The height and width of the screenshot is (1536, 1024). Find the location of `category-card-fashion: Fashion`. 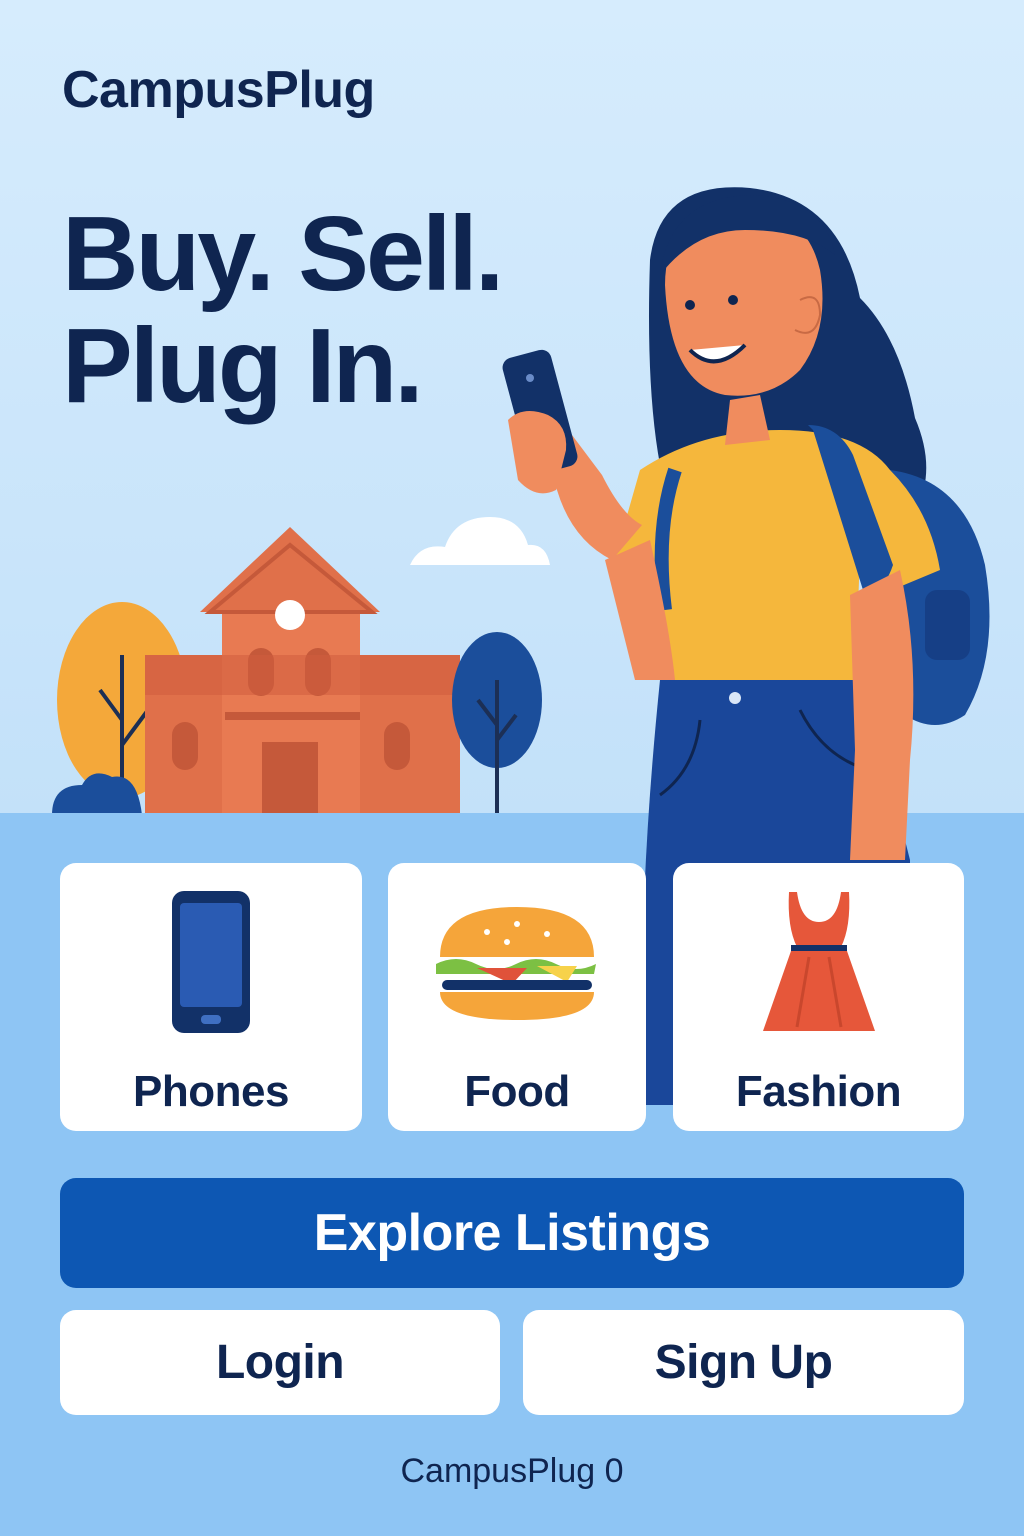

category-card-fashion: Fashion is located at coordinates (818, 997).